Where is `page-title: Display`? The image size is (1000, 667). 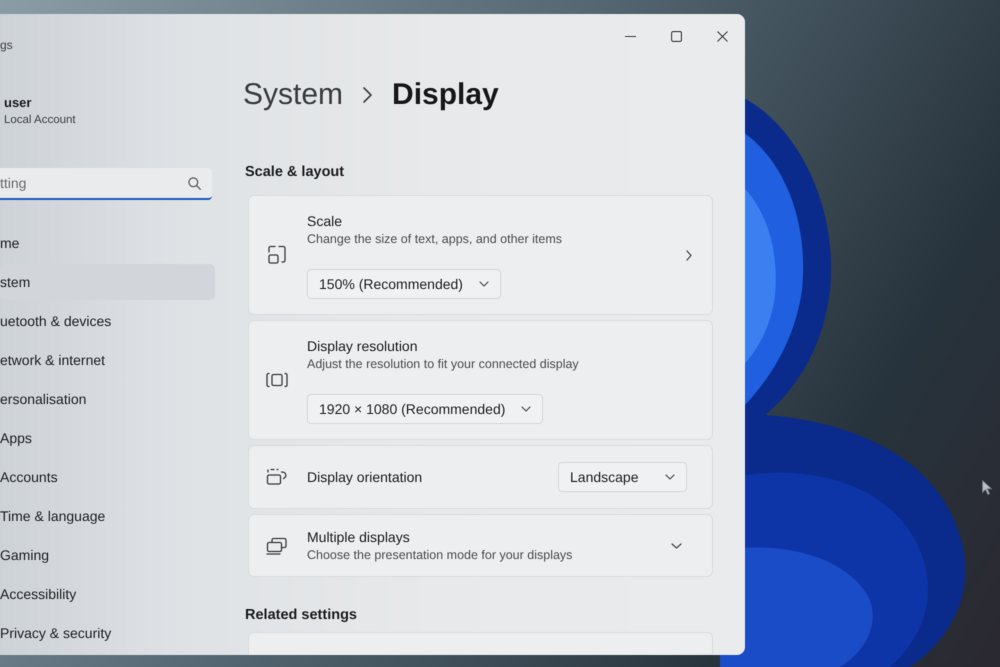 page-title: Display is located at coordinates (445, 95).